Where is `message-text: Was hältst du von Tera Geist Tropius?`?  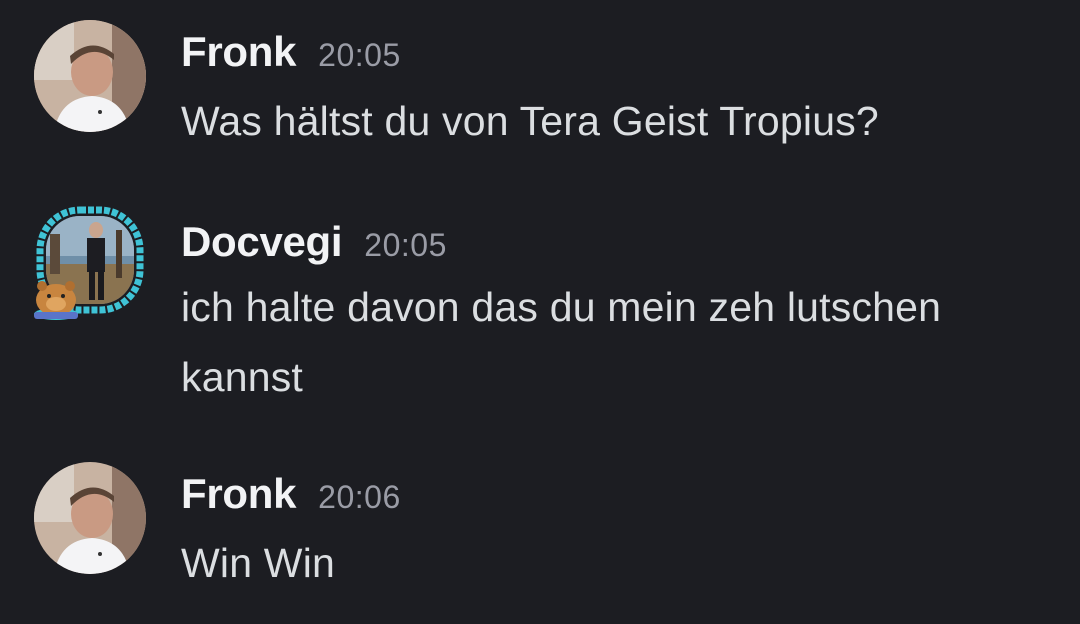 message-text: Was hältst du von Tera Geist Tropius? is located at coordinates (530, 121).